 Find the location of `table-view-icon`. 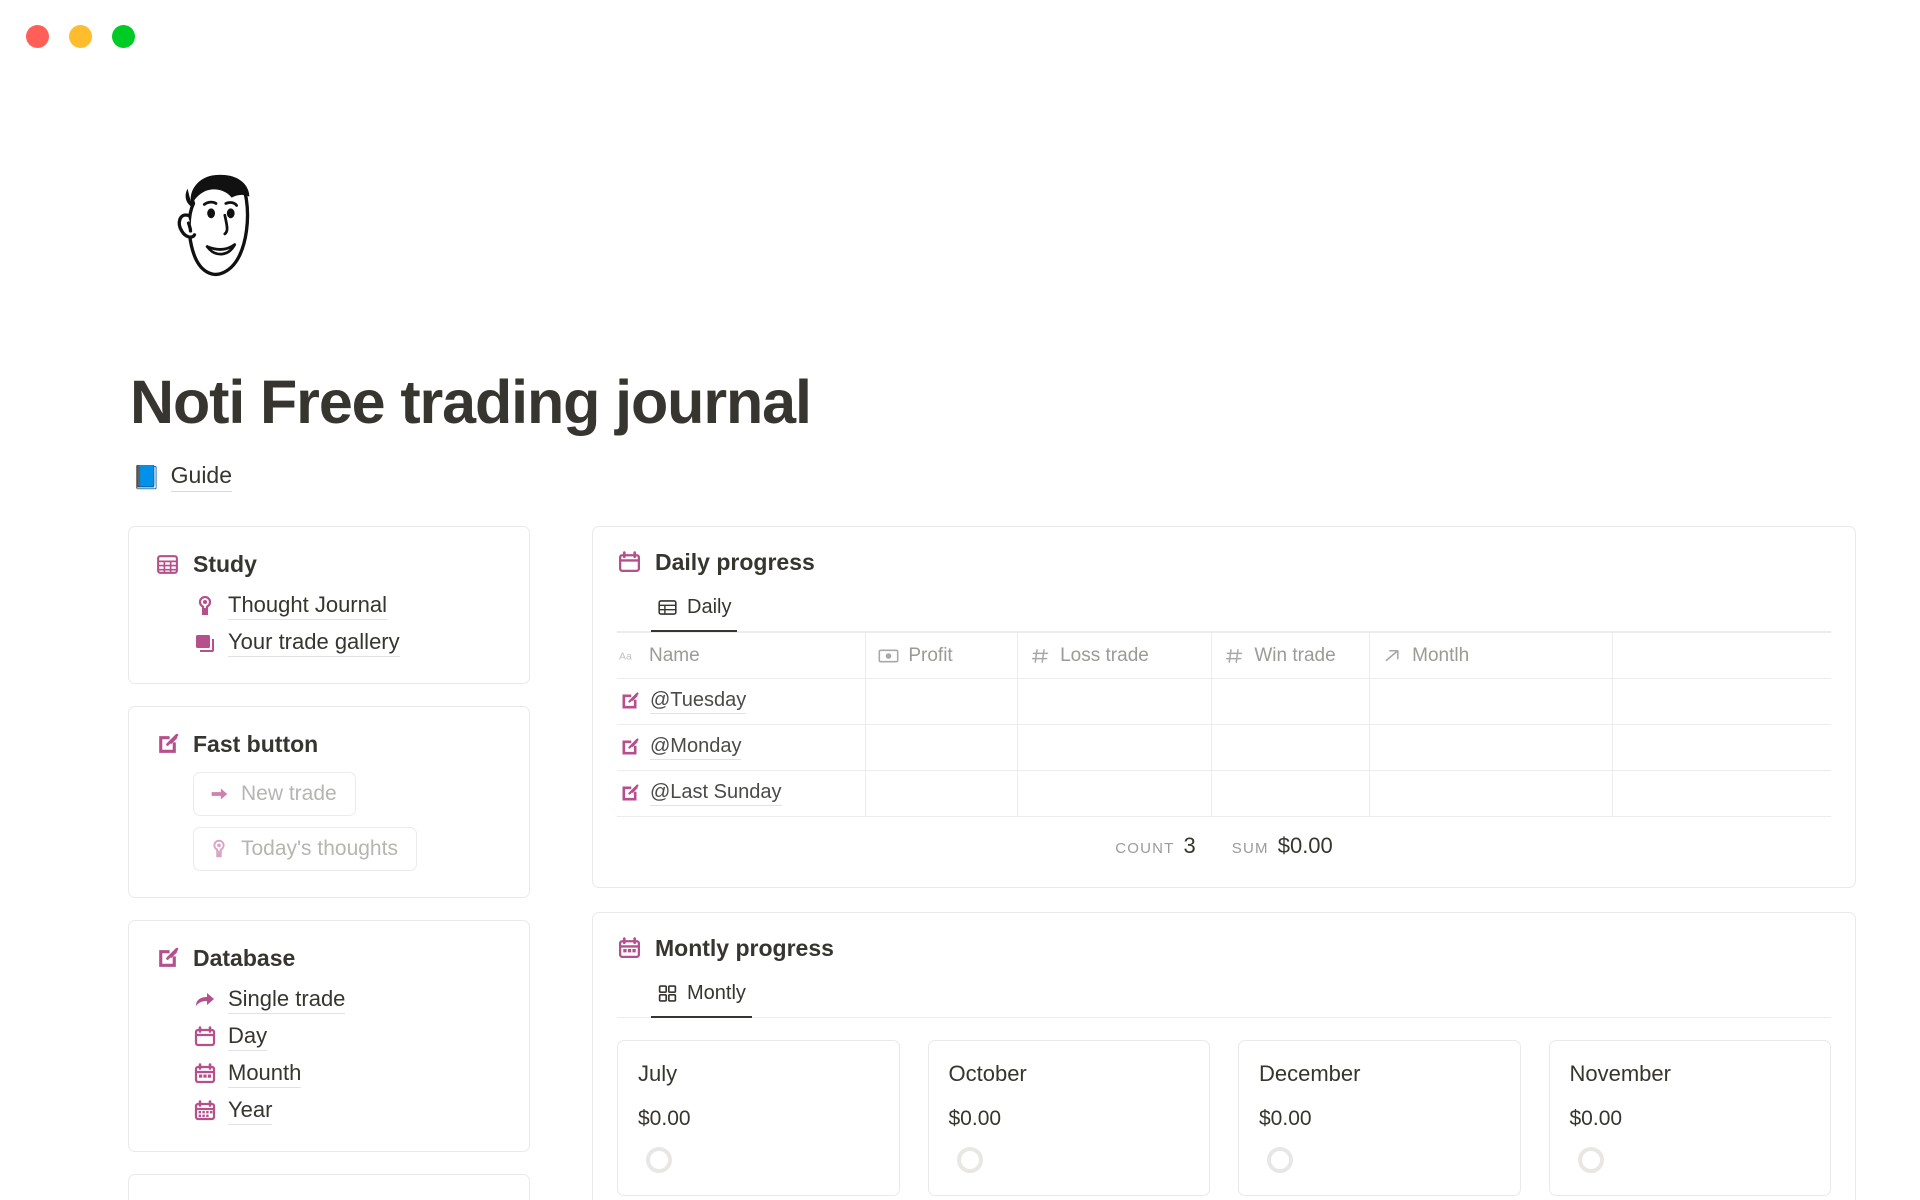

table-view-icon is located at coordinates (667, 607).